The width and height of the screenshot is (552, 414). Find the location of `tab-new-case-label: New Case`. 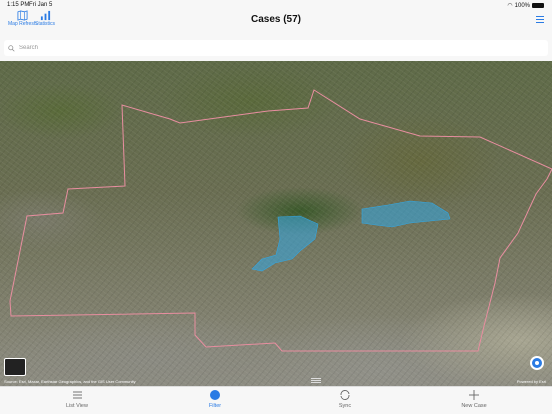

tab-new-case-label: New Case is located at coordinates (474, 406).